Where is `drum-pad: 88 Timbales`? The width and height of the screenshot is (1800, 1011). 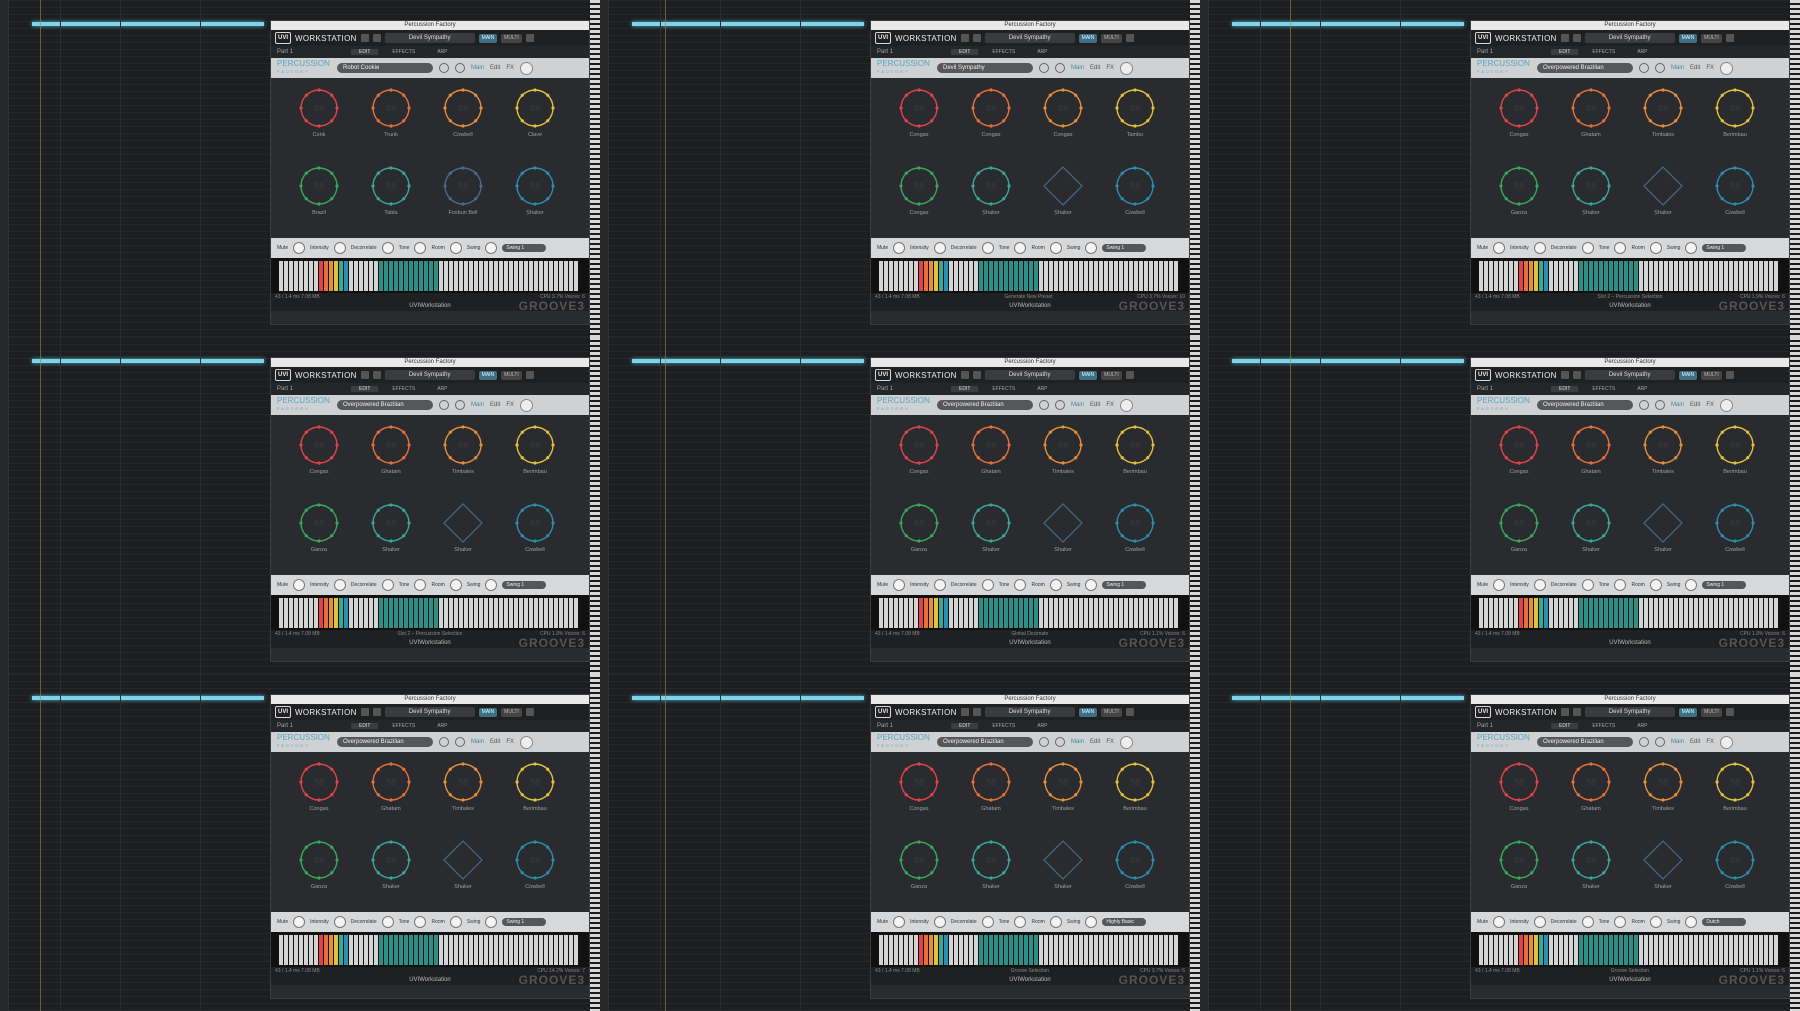 drum-pad: 88 Timbales is located at coordinates (1063, 458).